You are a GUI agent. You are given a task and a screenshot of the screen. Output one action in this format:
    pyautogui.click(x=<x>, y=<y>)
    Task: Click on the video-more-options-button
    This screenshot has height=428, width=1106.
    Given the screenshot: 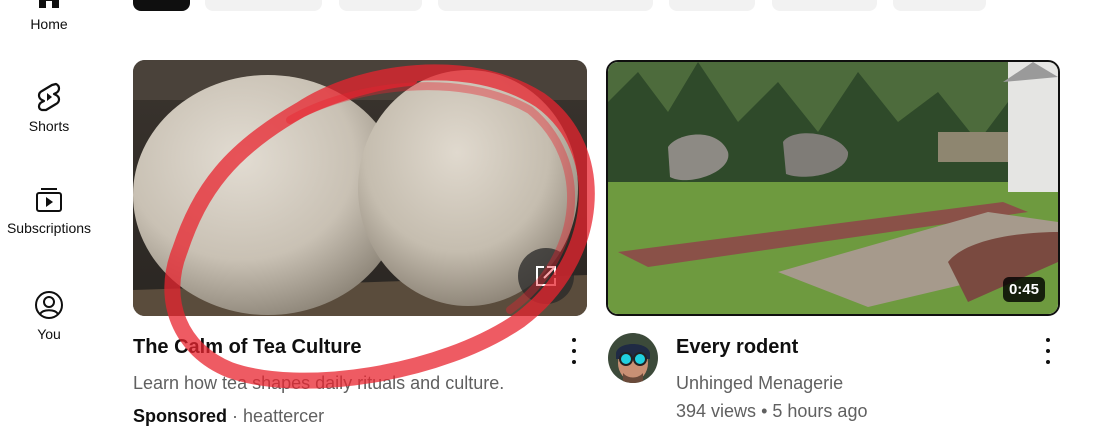 What is the action you would take?
    pyautogui.click(x=1048, y=351)
    